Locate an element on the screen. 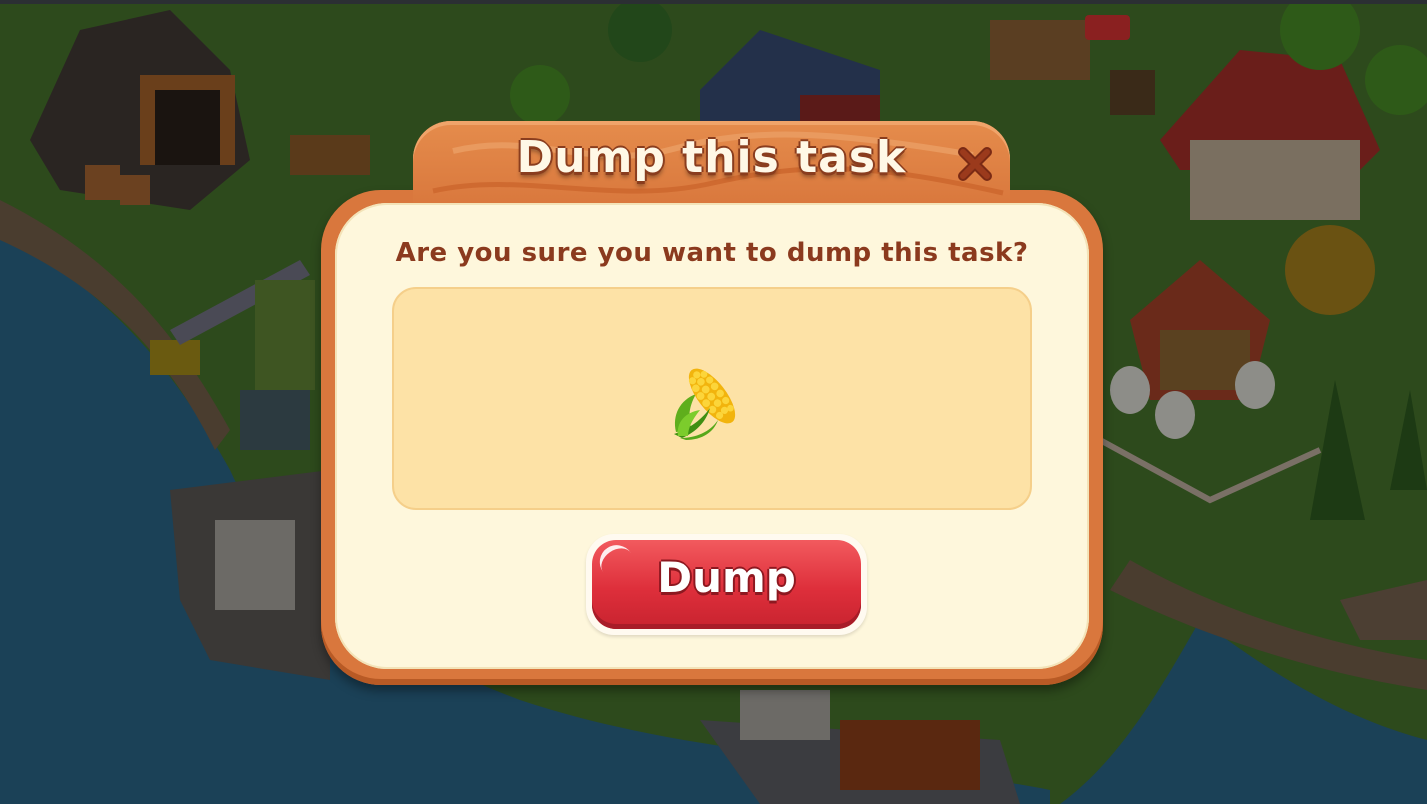  dump-button-label: Dump is located at coordinates (726, 577).